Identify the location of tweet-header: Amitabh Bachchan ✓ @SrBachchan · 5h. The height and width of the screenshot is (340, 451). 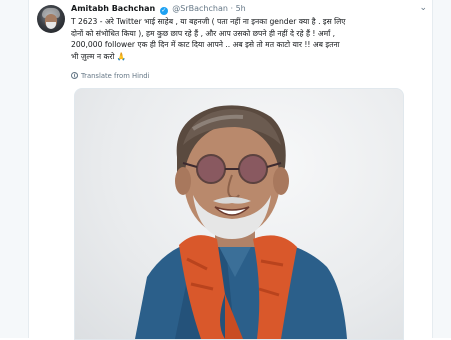
(158, 9).